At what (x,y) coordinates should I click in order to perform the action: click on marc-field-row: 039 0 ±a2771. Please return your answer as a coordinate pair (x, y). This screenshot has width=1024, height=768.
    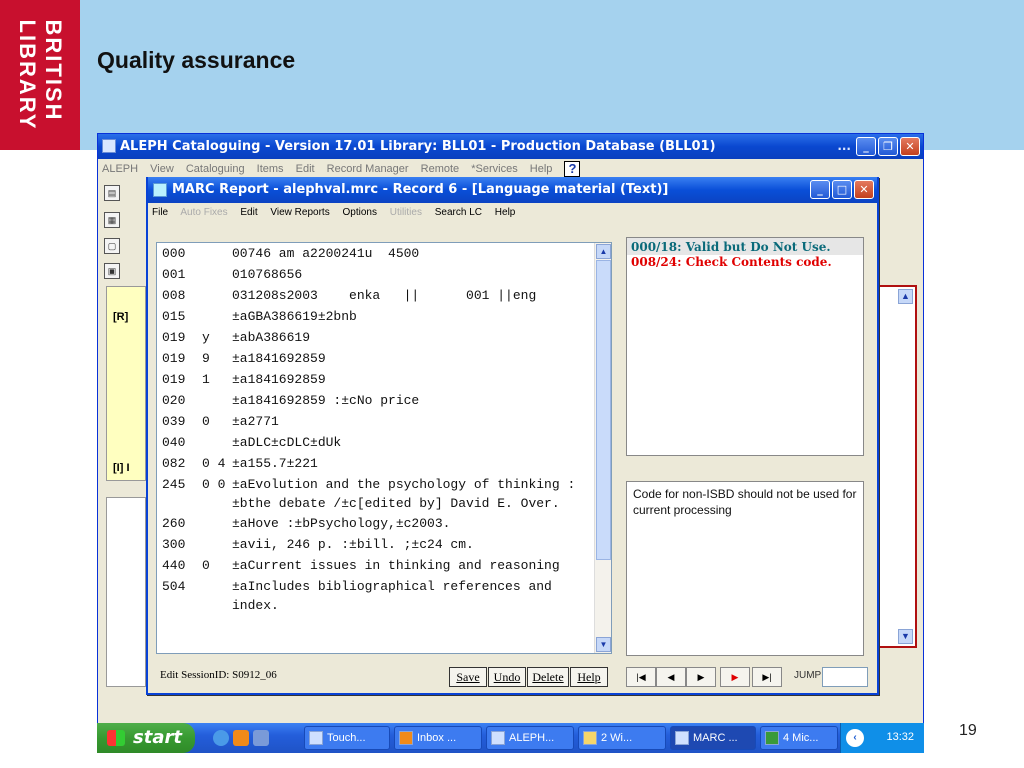
    Looking at the image, I should click on (376, 421).